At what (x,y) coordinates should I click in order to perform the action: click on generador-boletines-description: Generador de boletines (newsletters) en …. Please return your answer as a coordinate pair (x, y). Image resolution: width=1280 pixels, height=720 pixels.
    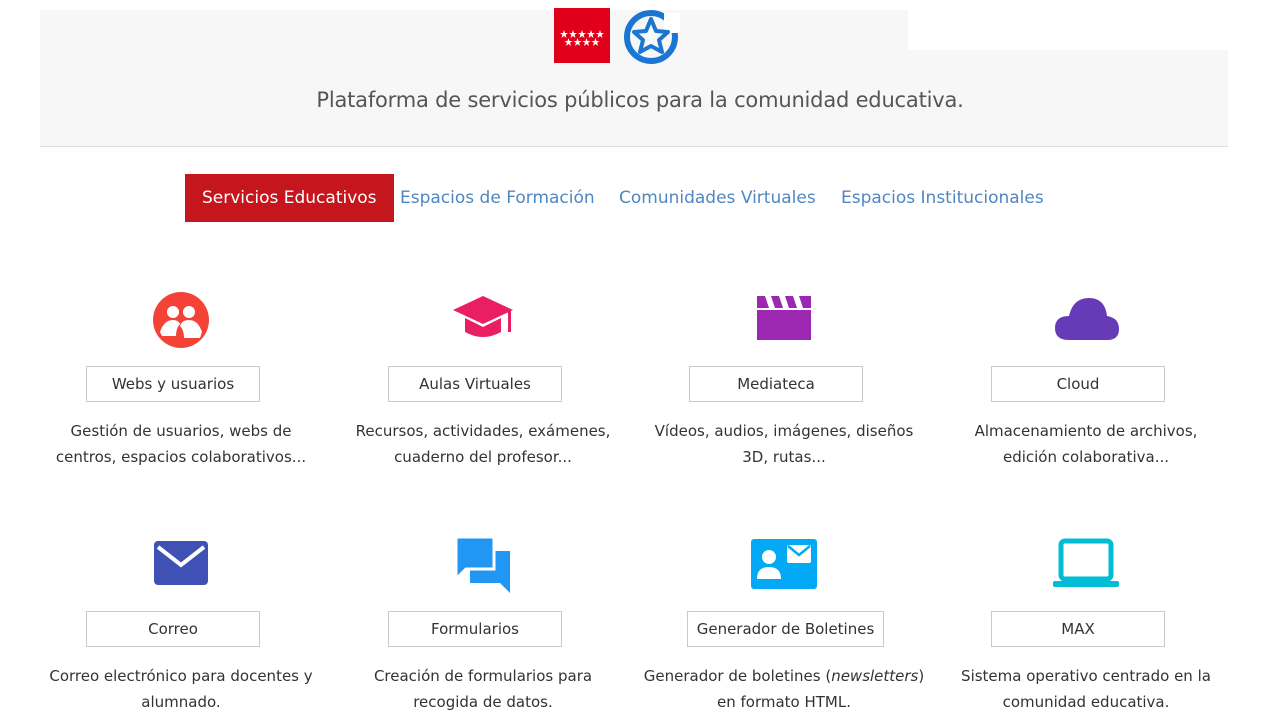
    Looking at the image, I should click on (784, 689).